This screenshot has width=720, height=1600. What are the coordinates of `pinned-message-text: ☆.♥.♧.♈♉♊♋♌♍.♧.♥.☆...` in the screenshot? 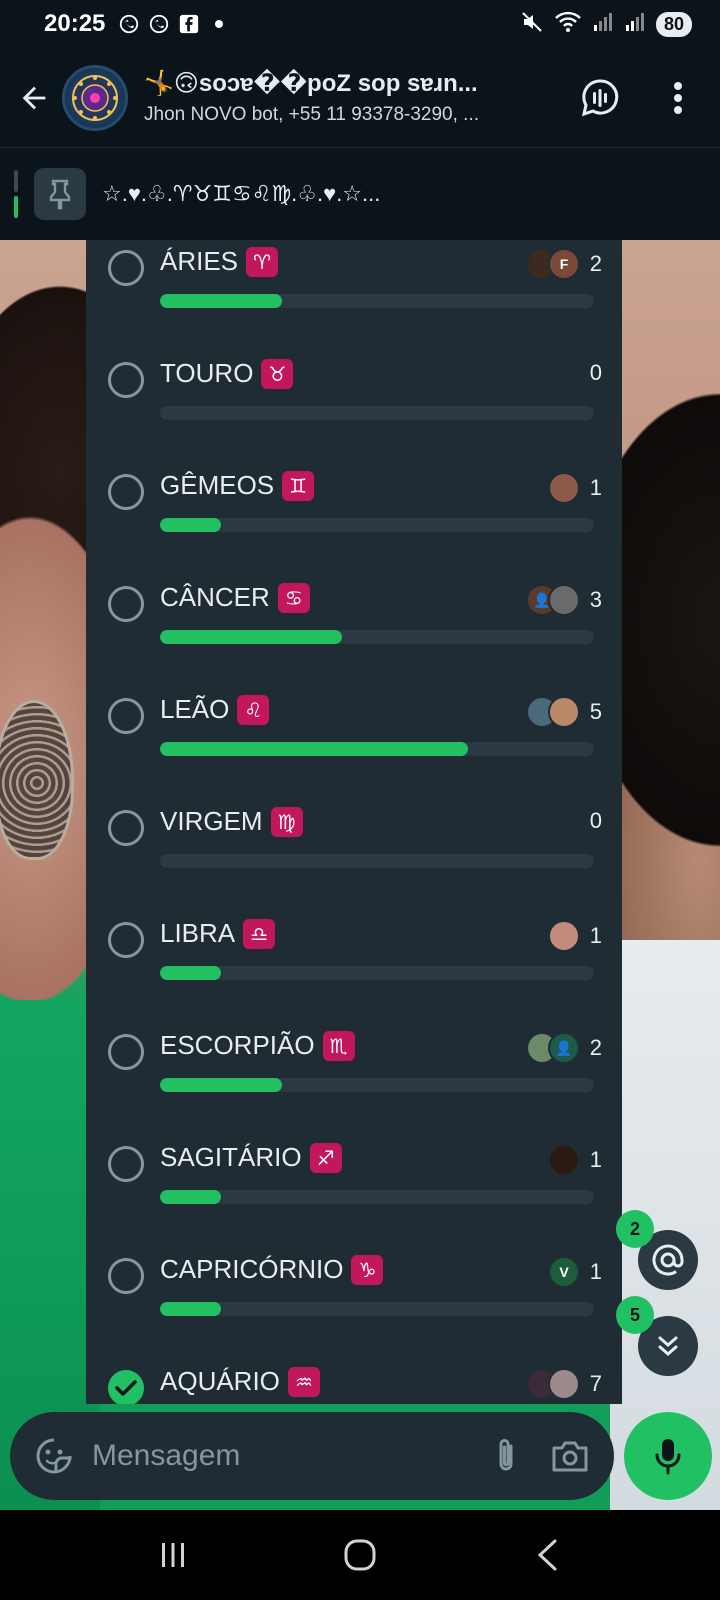 It's located at (241, 193).